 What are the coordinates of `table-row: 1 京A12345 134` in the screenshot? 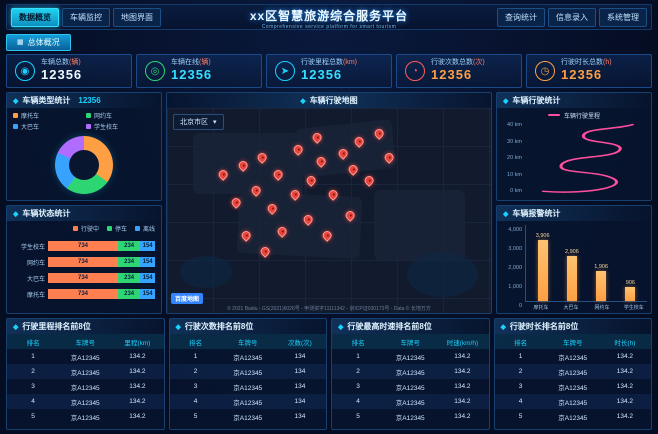 It's located at (248, 356).